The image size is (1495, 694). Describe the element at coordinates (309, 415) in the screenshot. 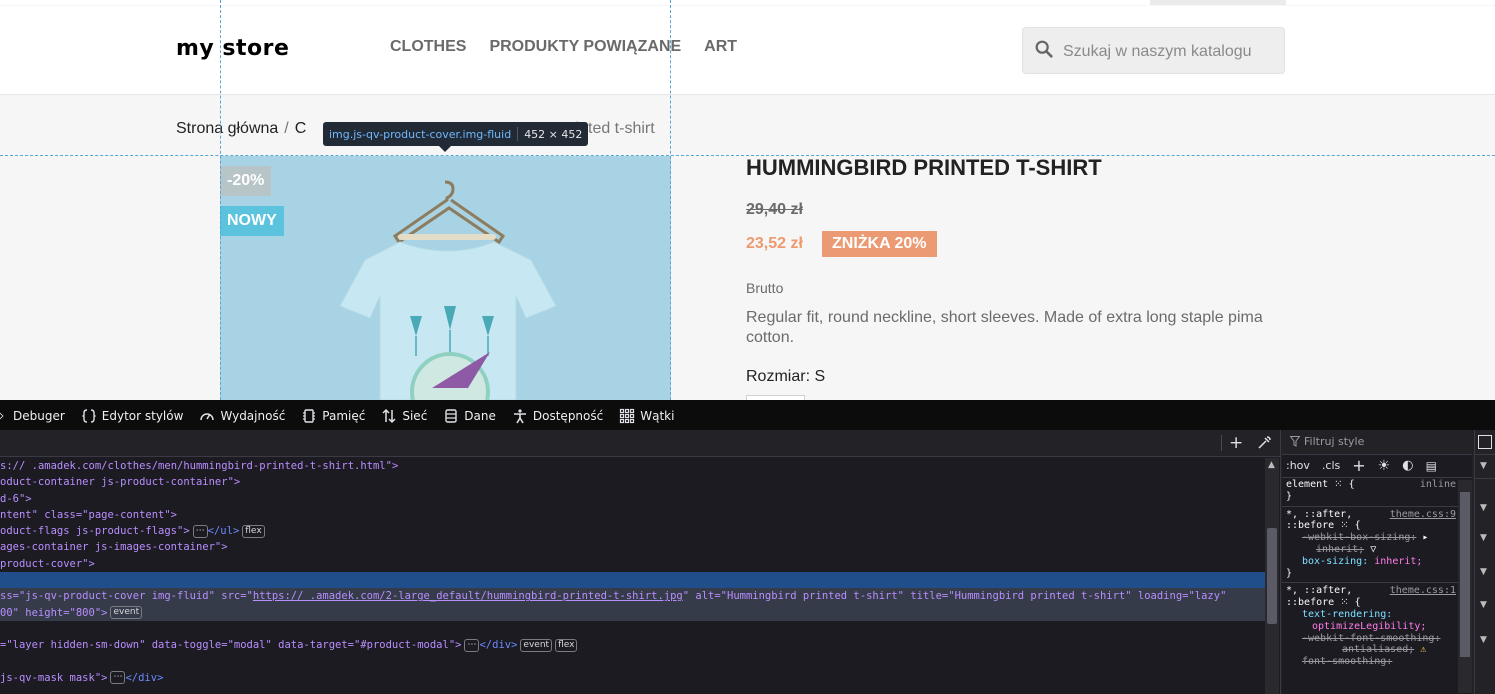

I see `memory-chip-icon` at that location.